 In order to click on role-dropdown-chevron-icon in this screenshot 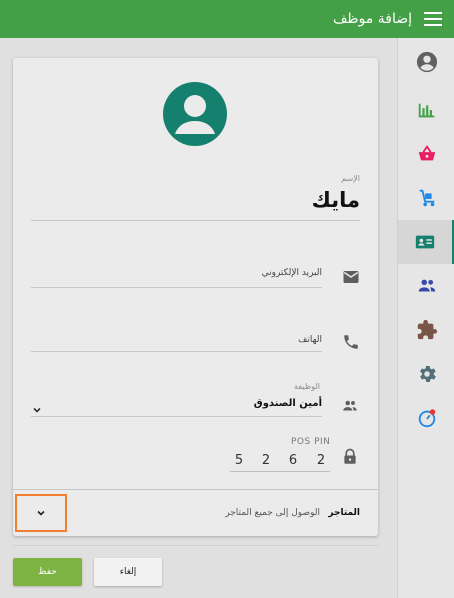, I will do `click(37, 407)`.